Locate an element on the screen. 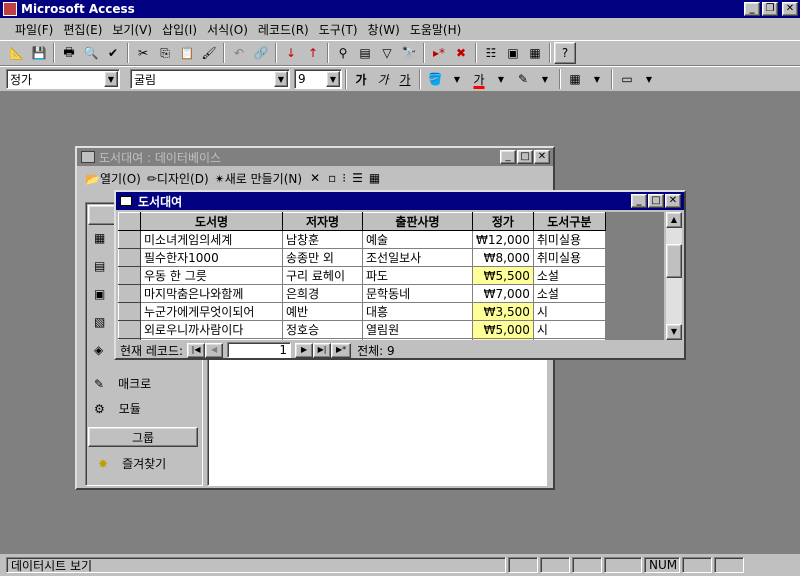 The width and height of the screenshot is (800, 576). table-cell: ₩8,000 is located at coordinates (503, 257).